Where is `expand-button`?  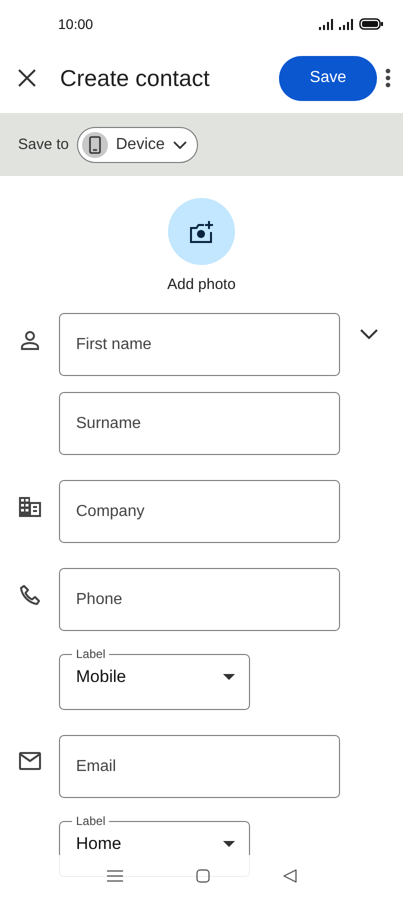
expand-button is located at coordinates (369, 334).